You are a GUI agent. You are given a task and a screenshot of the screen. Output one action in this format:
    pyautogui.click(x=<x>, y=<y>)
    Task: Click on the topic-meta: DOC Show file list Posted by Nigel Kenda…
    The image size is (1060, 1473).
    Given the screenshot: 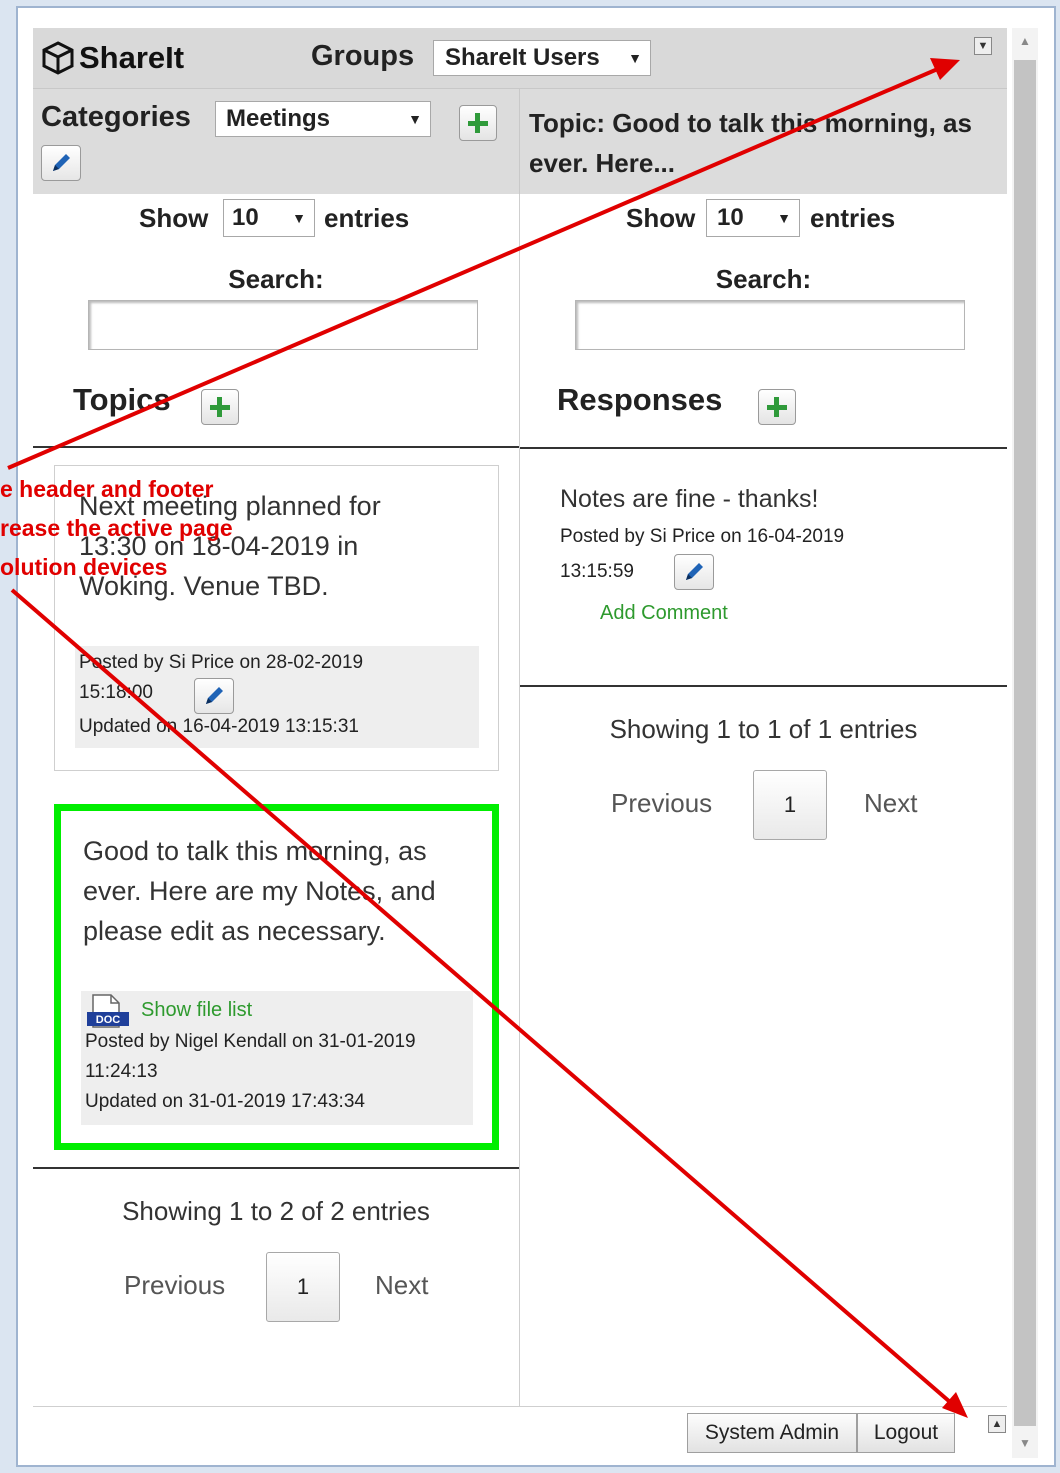 What is the action you would take?
    pyautogui.click(x=277, y=1058)
    